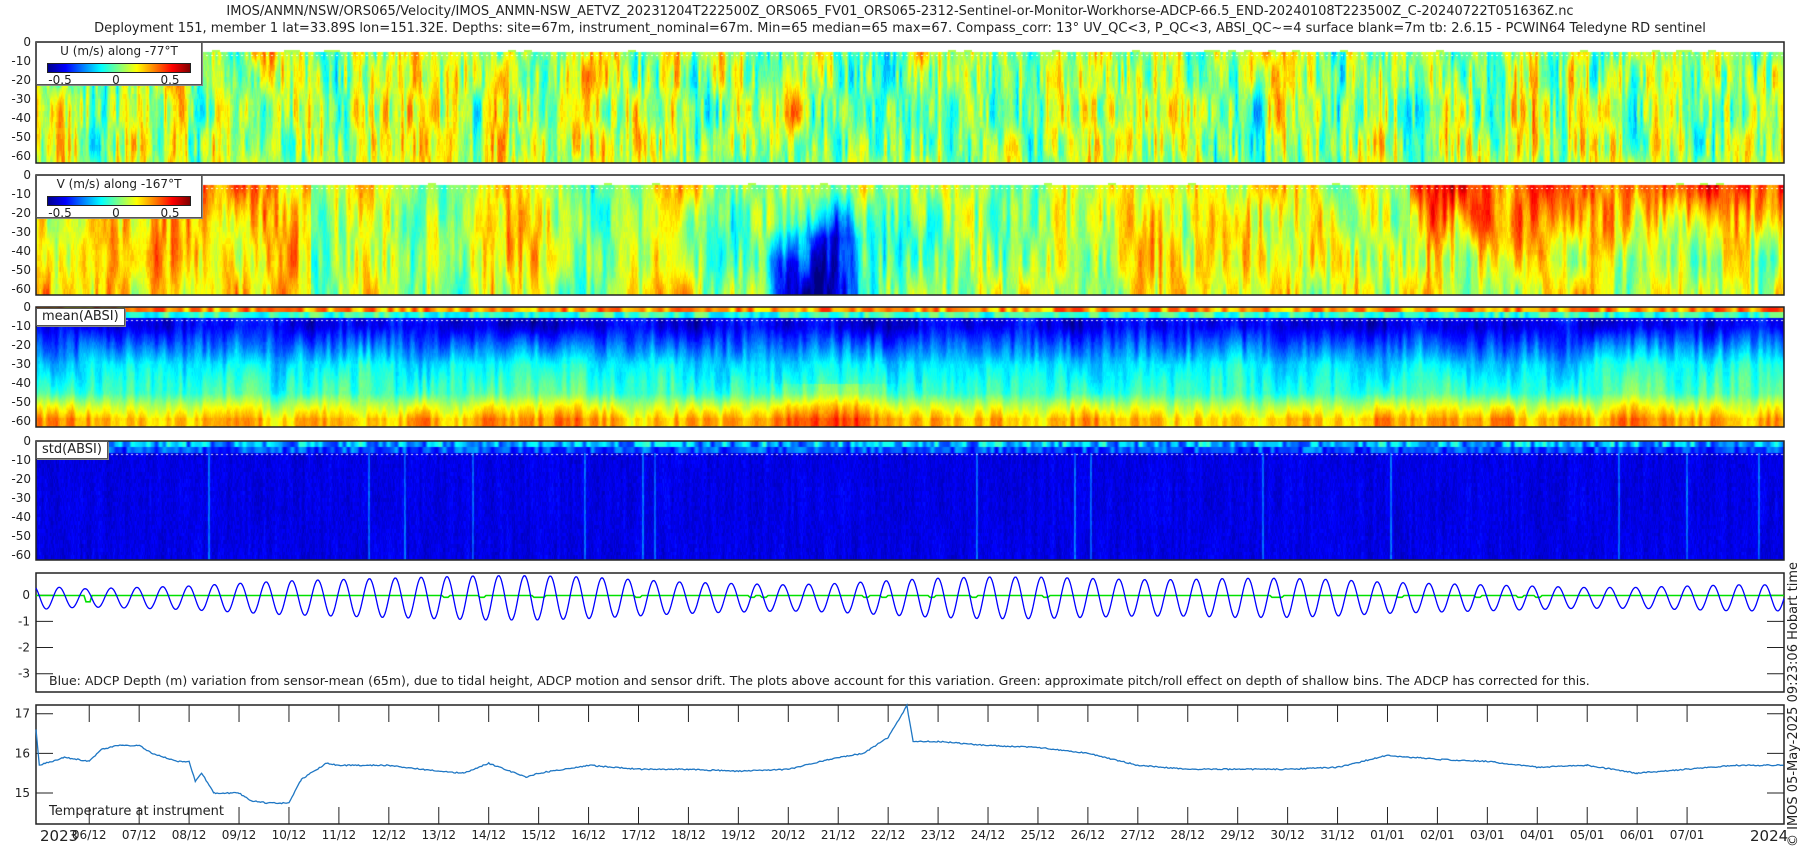  What do you see at coordinates (59, 836) in the screenshot?
I see `year-label-left: 2023` at bounding box center [59, 836].